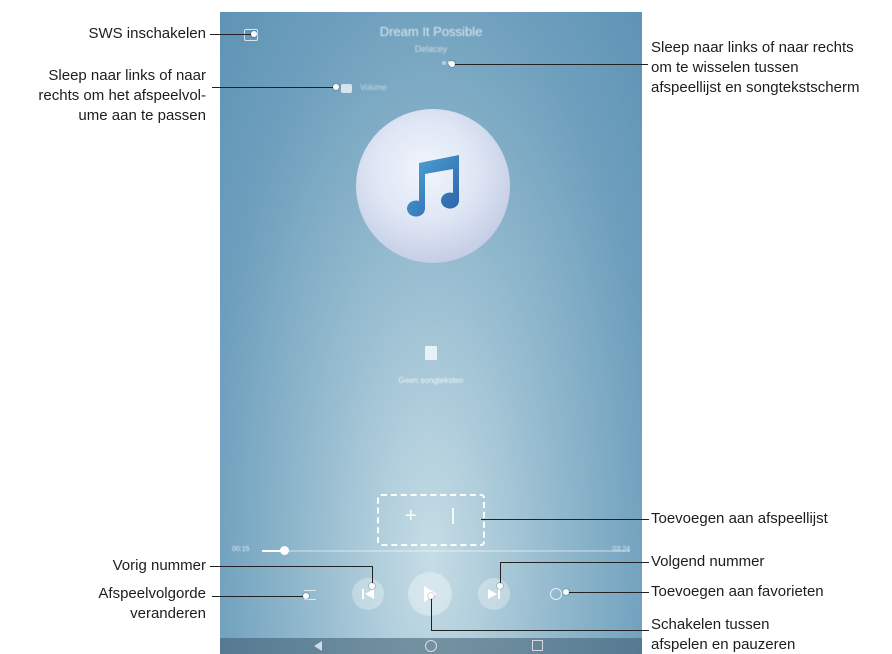  Describe the element at coordinates (431, 31) in the screenshot. I see `song-title: Dream It Possible` at that location.